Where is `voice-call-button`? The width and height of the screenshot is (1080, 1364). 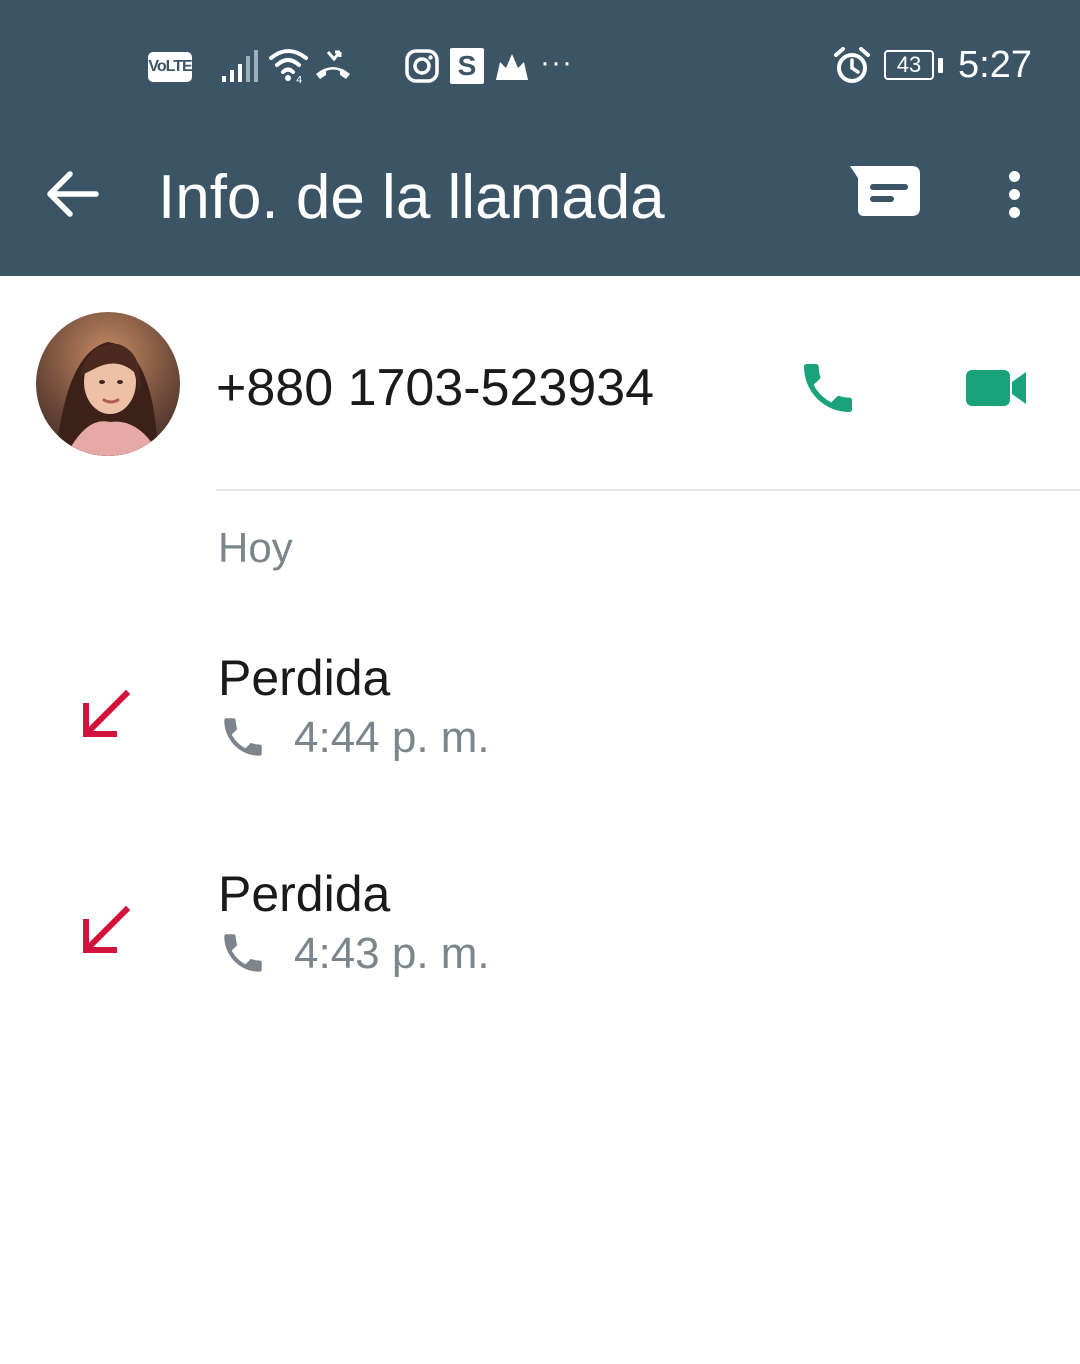
voice-call-button is located at coordinates (828, 388).